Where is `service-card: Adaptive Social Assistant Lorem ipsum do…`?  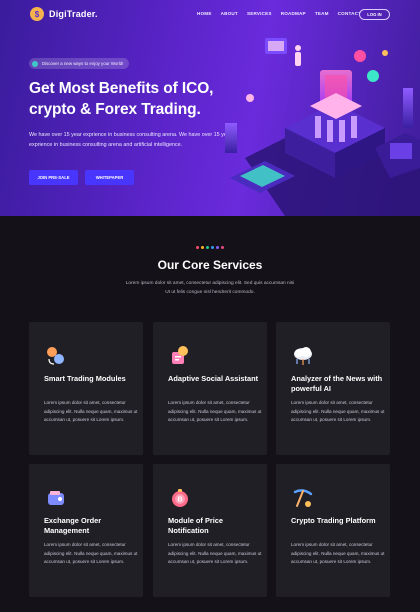
service-card: Adaptive Social Assistant Lorem ipsum do… is located at coordinates (210, 388).